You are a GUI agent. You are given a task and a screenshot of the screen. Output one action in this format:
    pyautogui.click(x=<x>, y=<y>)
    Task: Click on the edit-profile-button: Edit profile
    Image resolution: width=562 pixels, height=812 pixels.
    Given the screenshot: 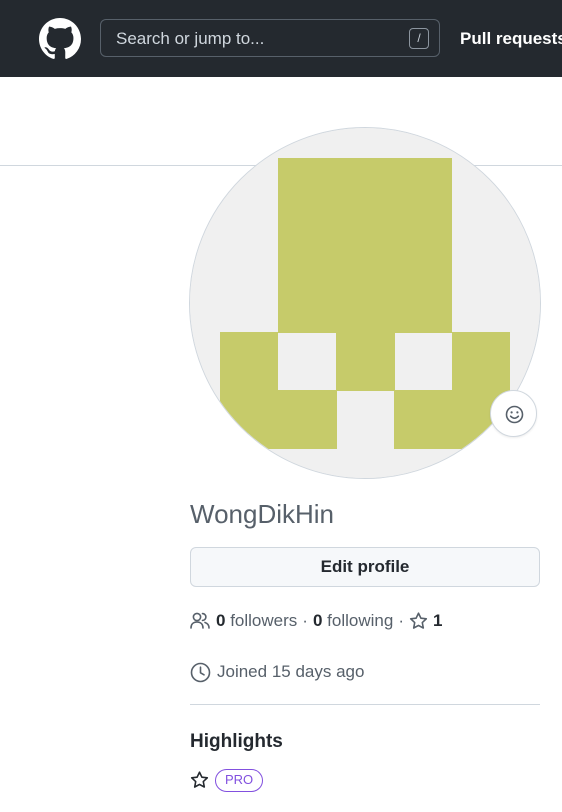 What is the action you would take?
    pyautogui.click(x=365, y=567)
    